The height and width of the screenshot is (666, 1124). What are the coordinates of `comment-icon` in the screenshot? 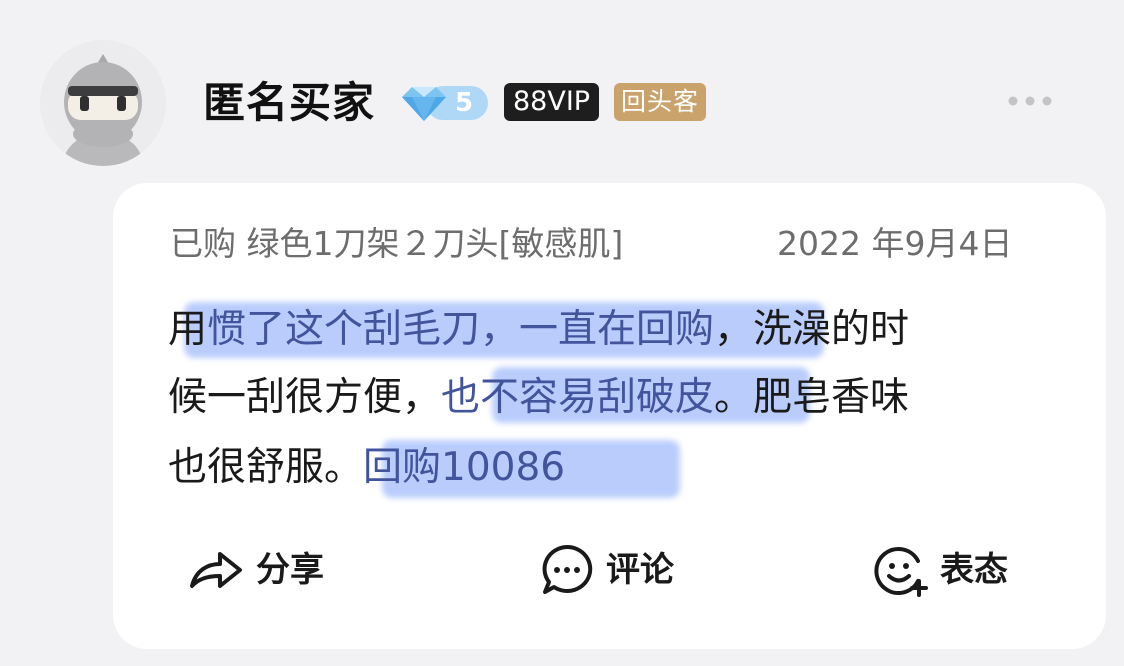 It's located at (567, 569).